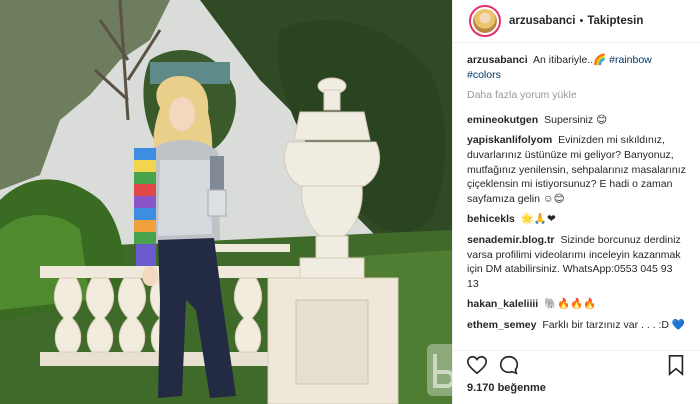  I want to click on comment-username: hakan_kaleliiii, so click(502, 304).